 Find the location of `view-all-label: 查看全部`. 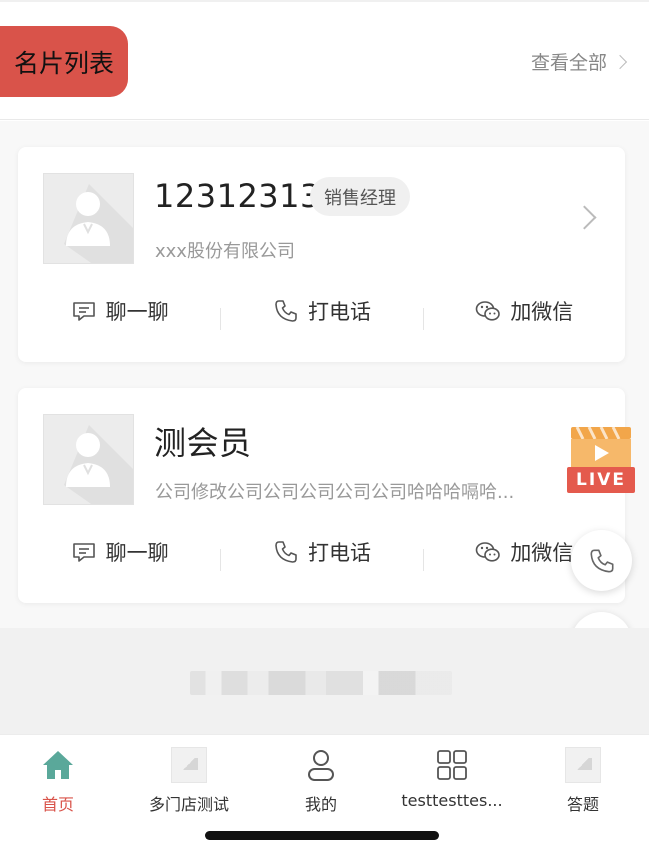

view-all-label: 查看全部 is located at coordinates (568, 63).